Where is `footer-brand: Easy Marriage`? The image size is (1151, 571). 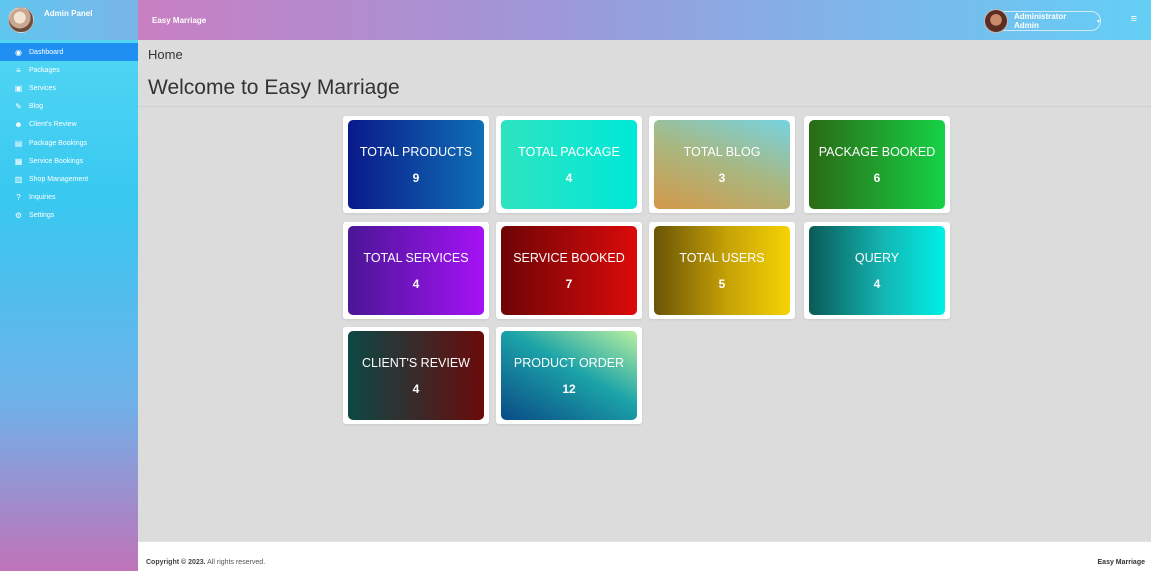
footer-brand: Easy Marriage is located at coordinates (1121, 562).